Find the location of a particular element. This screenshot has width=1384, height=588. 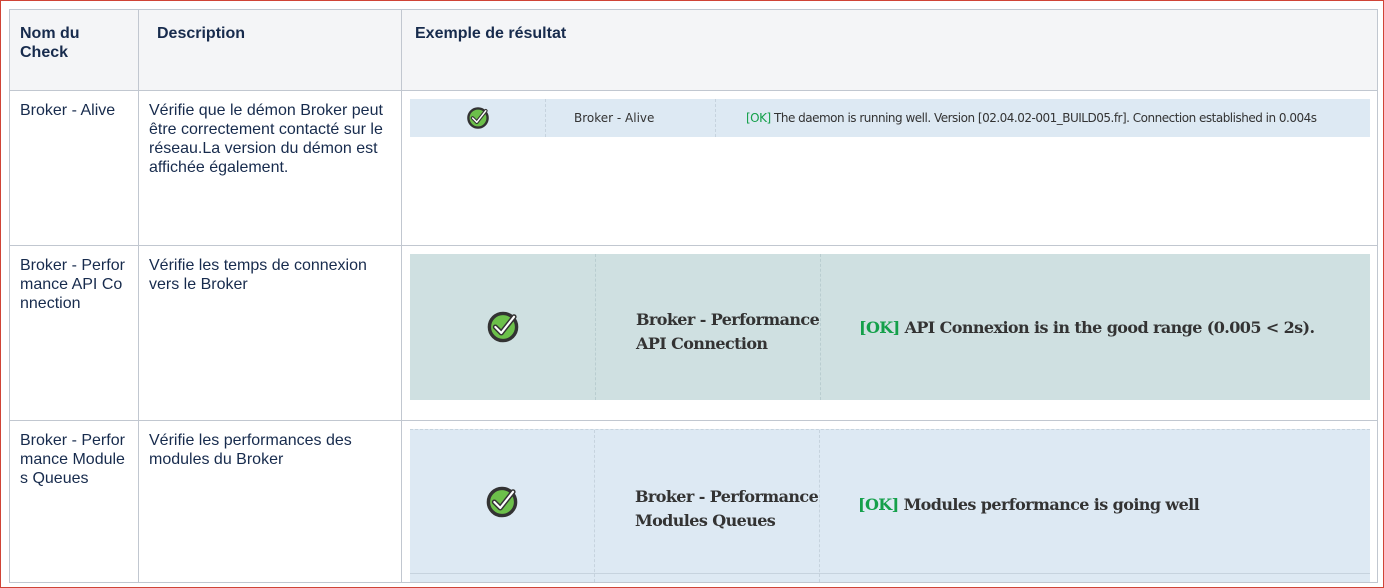

header-check-name: Nom du Check is located at coordinates (74, 50).